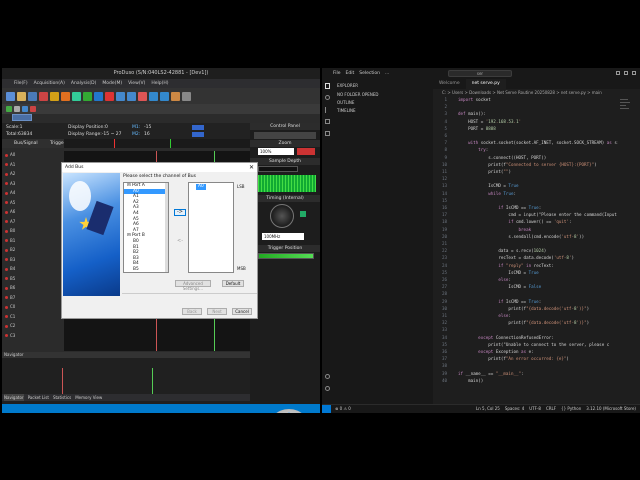 This screenshot has width=640, height=480. Describe the element at coordinates (84, 83) in the screenshot. I see `menu-analysis: Analysis(D)` at that location.